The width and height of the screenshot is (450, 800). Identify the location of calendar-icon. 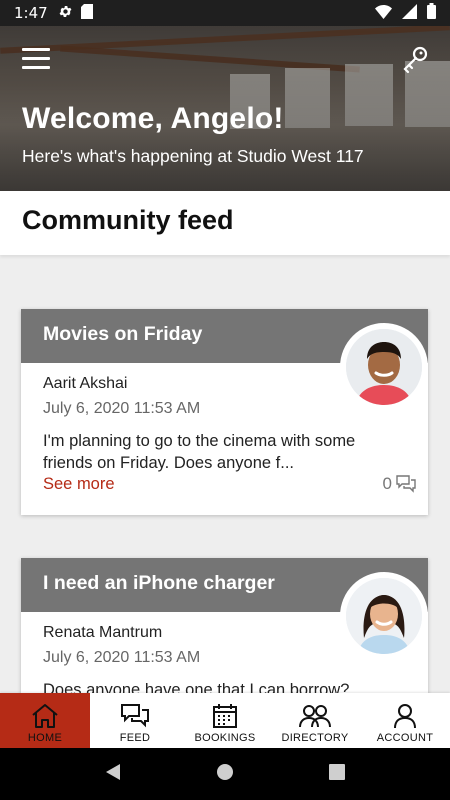
(225, 716).